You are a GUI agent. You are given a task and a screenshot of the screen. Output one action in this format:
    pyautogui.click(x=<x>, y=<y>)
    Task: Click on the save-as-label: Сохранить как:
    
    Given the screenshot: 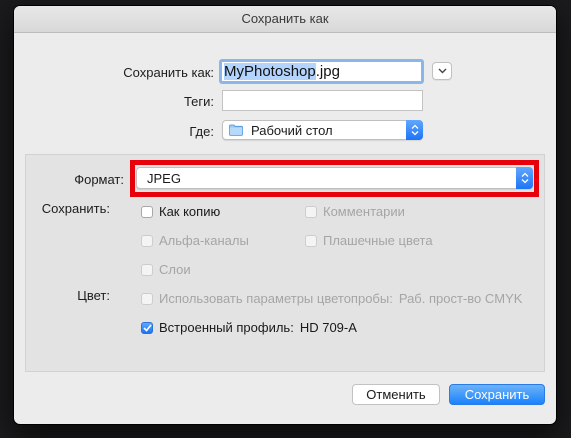 What is the action you would take?
    pyautogui.click(x=168, y=72)
    